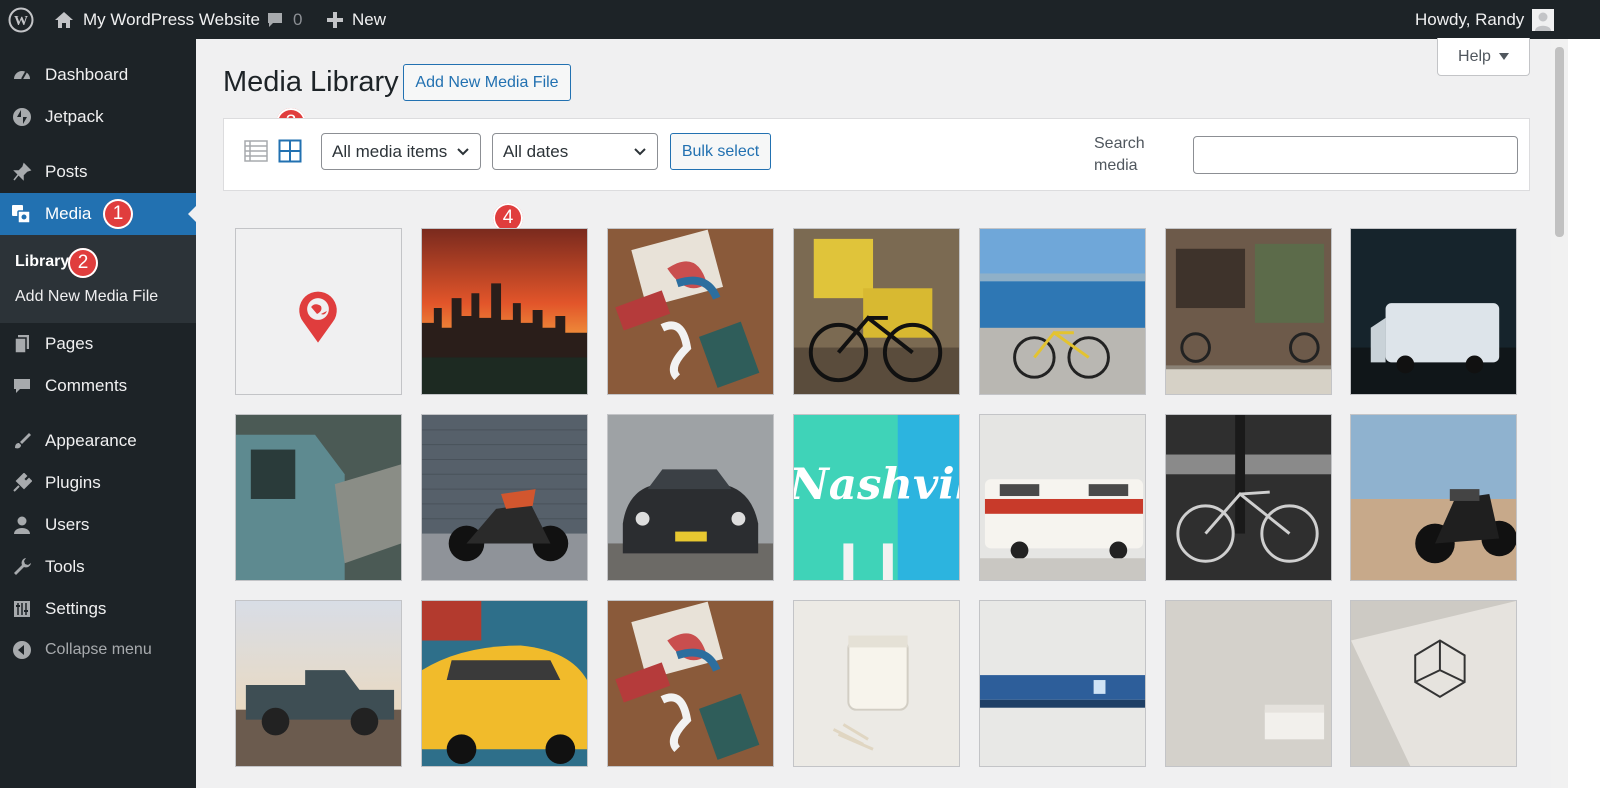 The image size is (1600, 788). What do you see at coordinates (290, 151) in the screenshot?
I see `grid-view-icon` at bounding box center [290, 151].